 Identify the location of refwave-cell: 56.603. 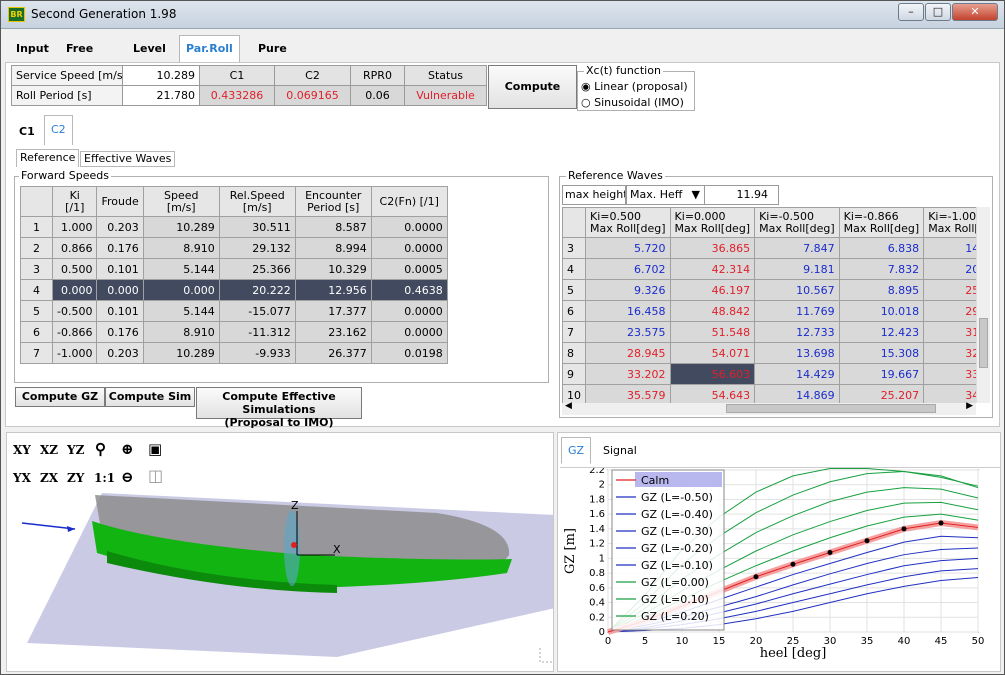
(712, 374).